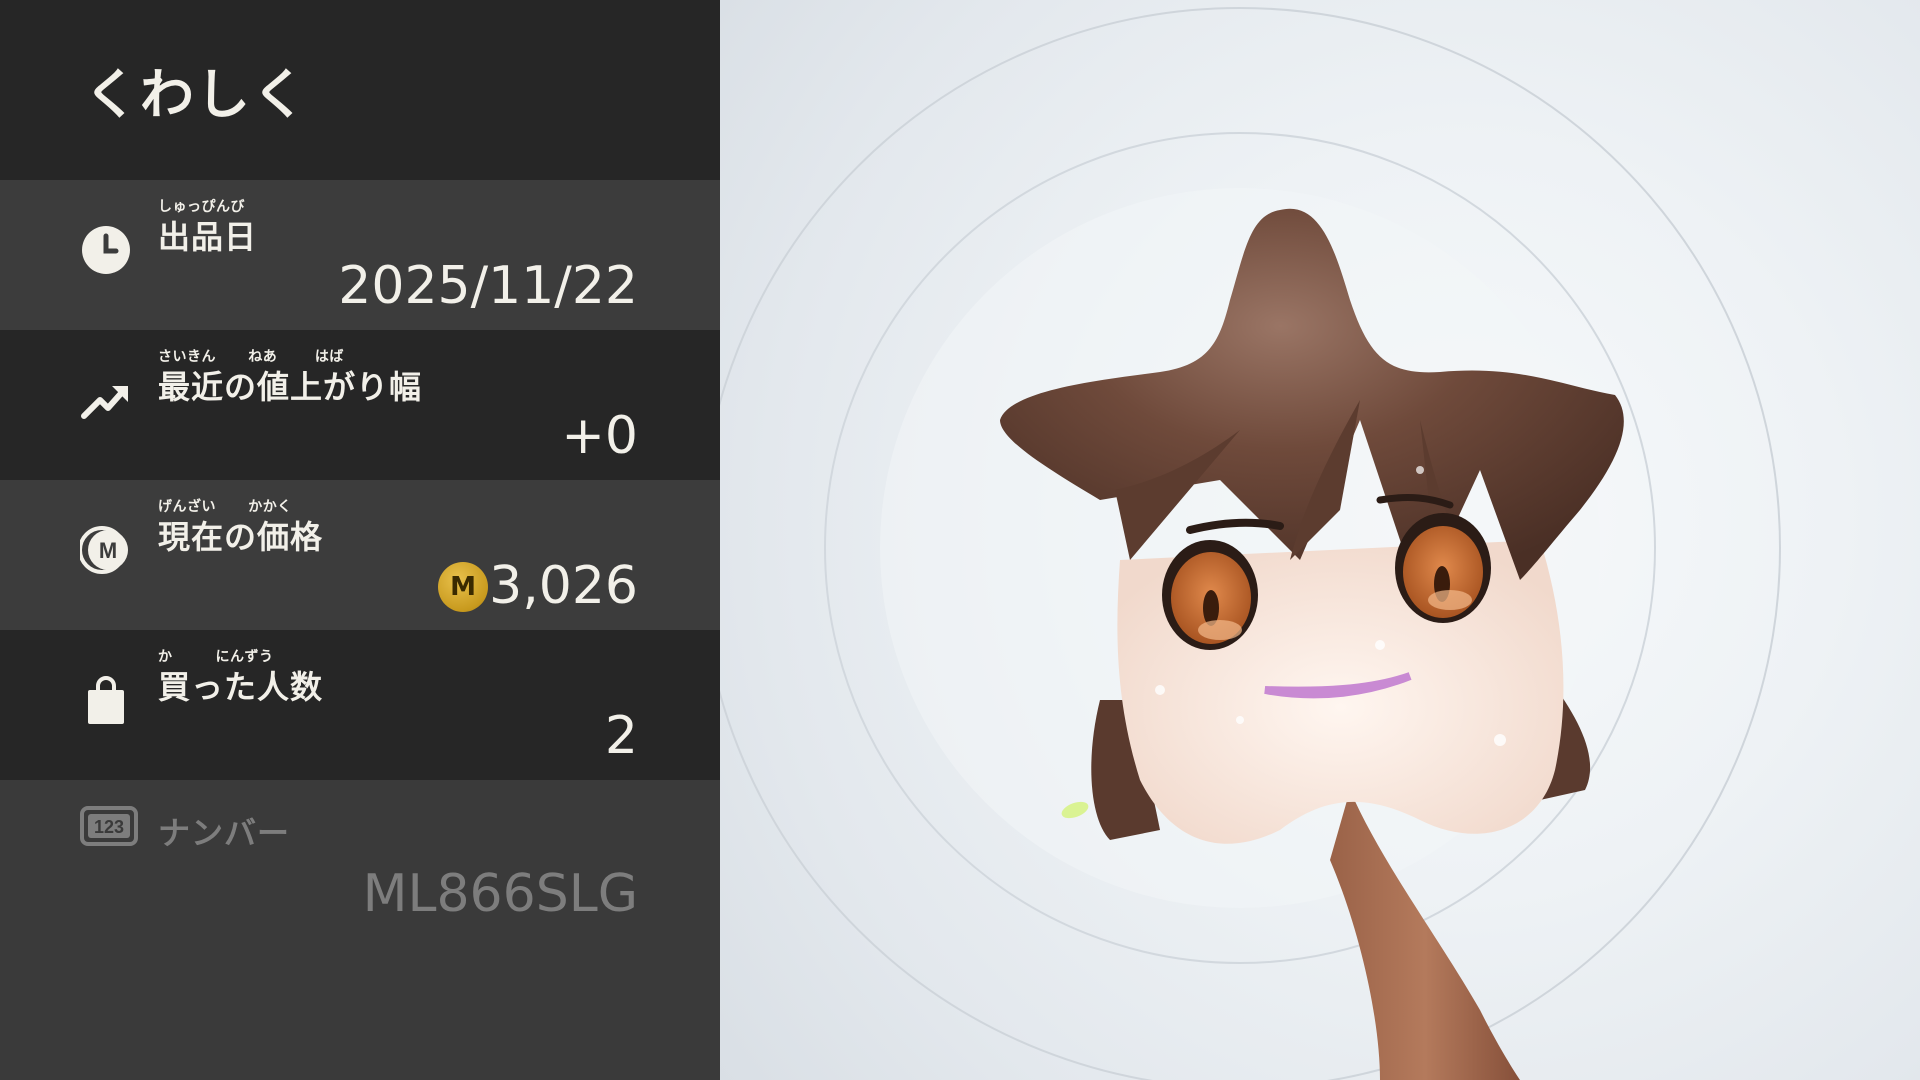 The width and height of the screenshot is (1920, 1080). Describe the element at coordinates (290, 387) in the screenshot. I see `recent-increase-label: 最近の値上がり幅` at that location.